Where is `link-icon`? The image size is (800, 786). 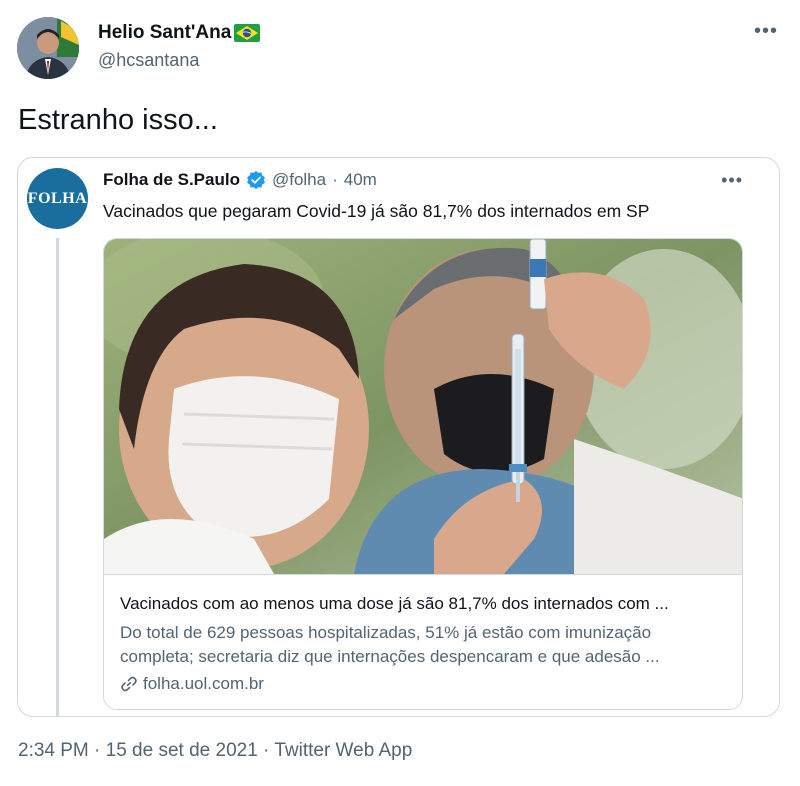 link-icon is located at coordinates (129, 684).